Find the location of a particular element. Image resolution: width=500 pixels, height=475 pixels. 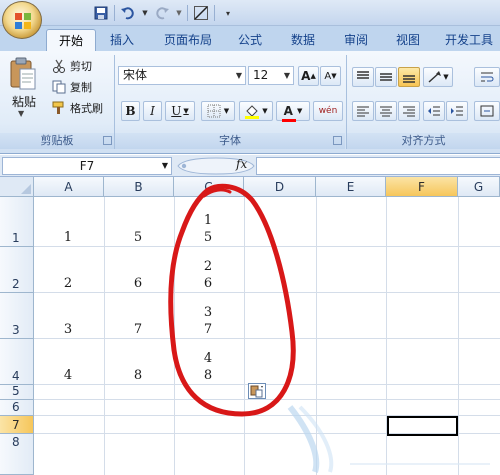

phonetic-guide-button: wén is located at coordinates (328, 111).